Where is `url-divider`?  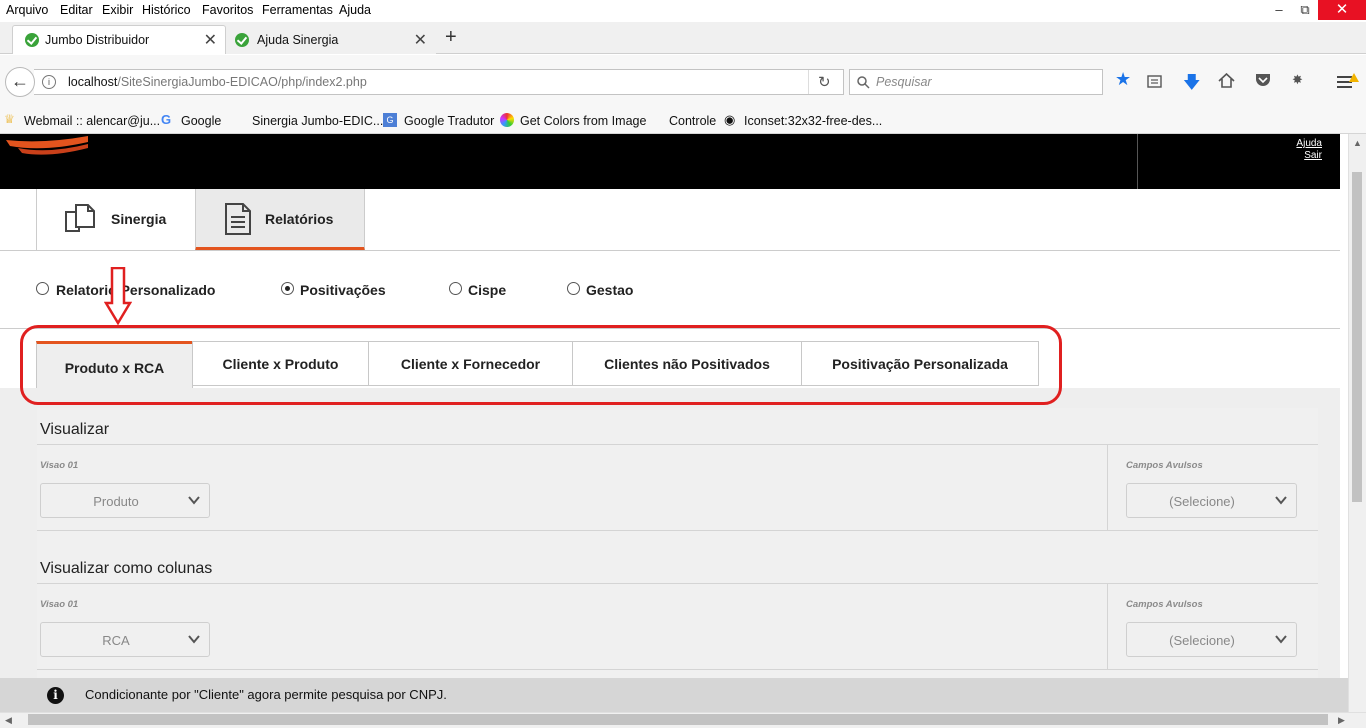
url-divider is located at coordinates (808, 82).